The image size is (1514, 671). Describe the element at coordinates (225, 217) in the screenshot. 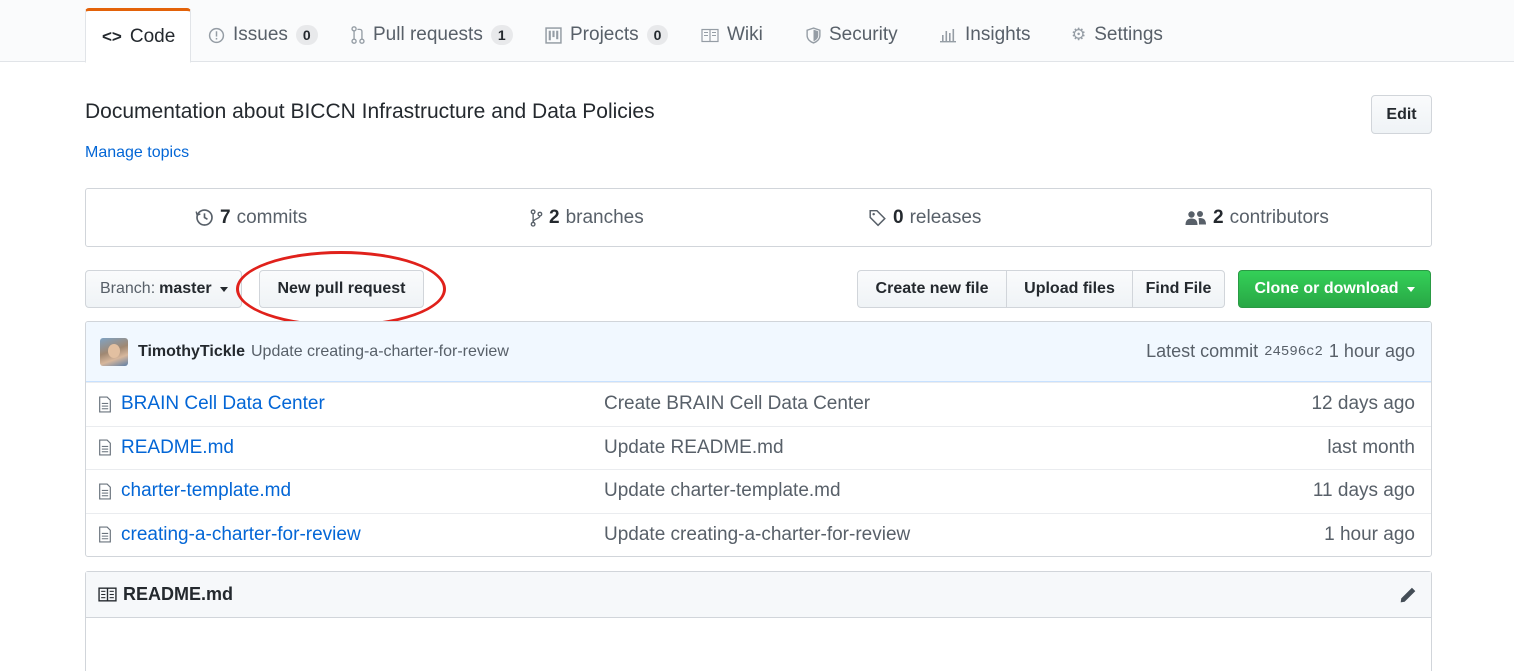

I see `commits-count: 7` at that location.